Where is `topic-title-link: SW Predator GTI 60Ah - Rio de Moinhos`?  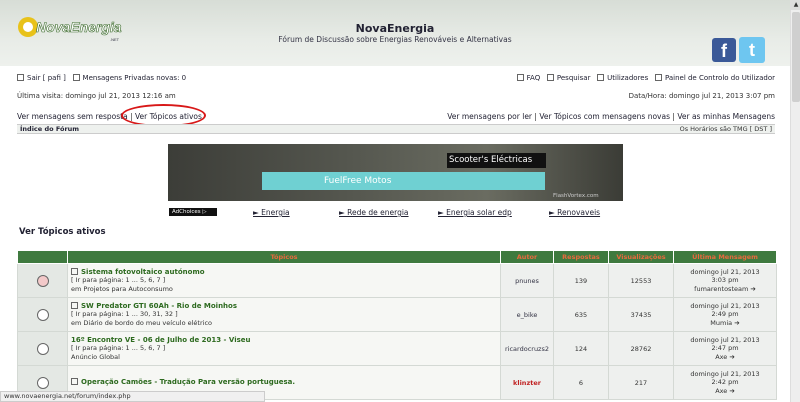 topic-title-link: SW Predator GTI 60Ah - Rio de Moinhos is located at coordinates (159, 306).